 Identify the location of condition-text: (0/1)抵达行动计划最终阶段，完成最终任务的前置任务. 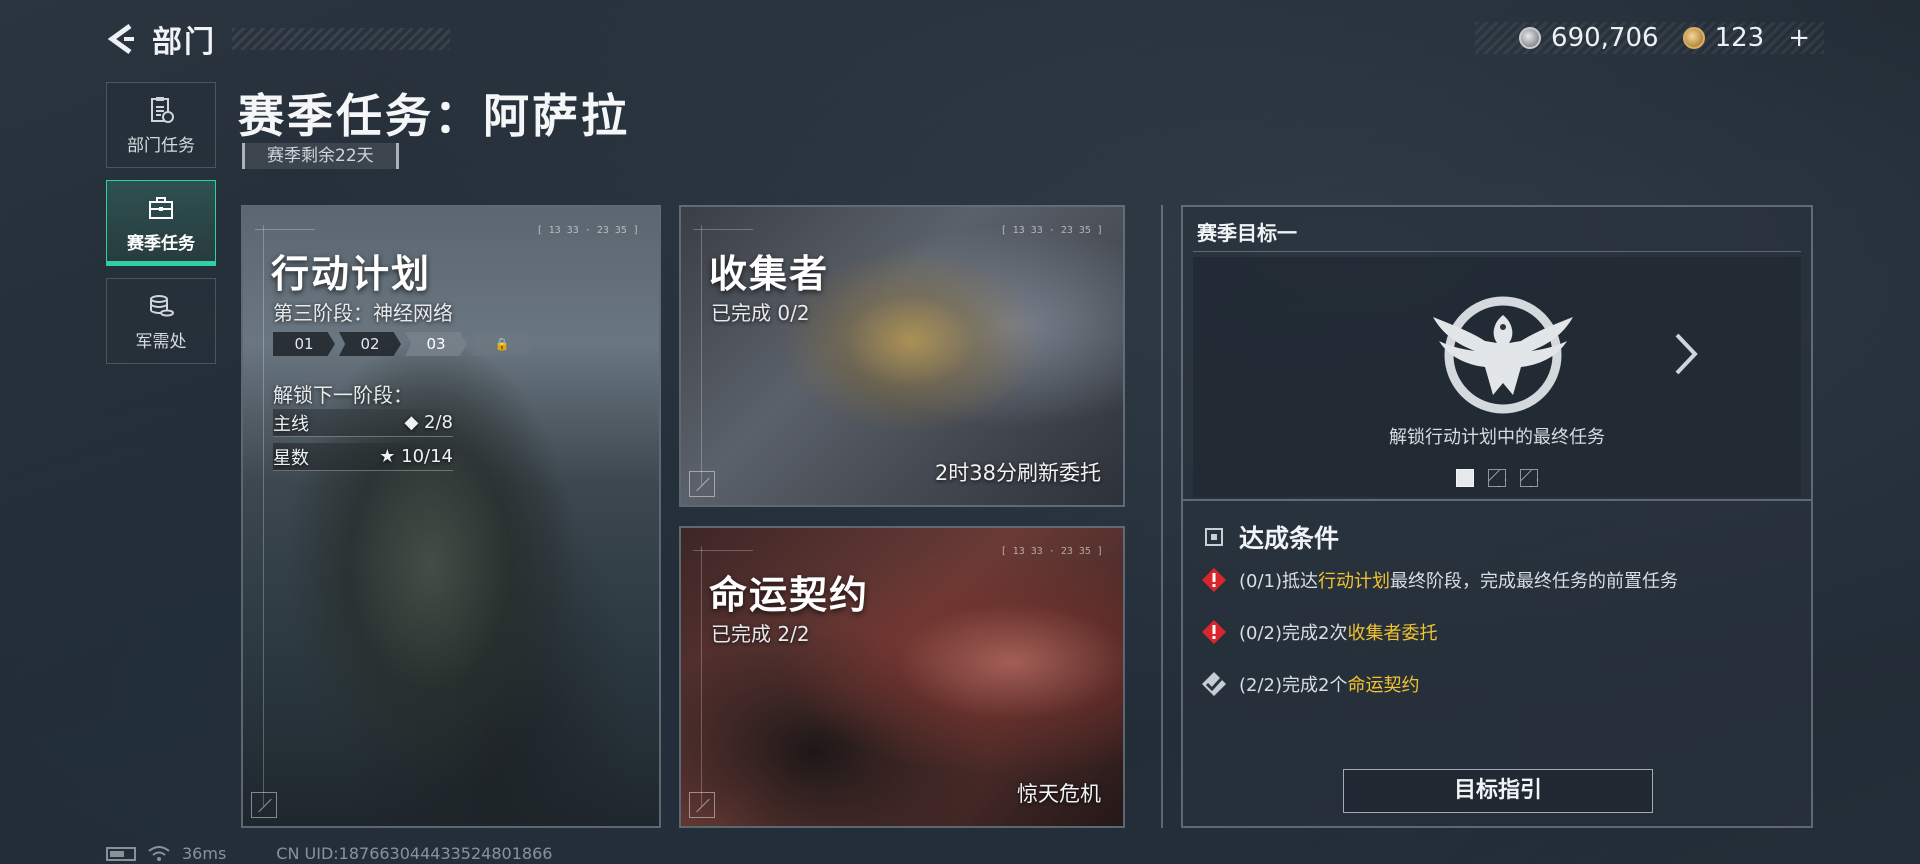
(1459, 581).